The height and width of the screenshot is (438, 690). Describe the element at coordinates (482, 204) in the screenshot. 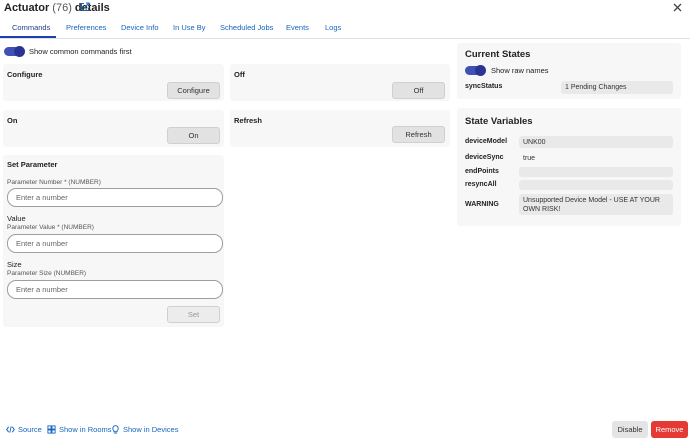

I see `state-variable-name: WARNING` at that location.